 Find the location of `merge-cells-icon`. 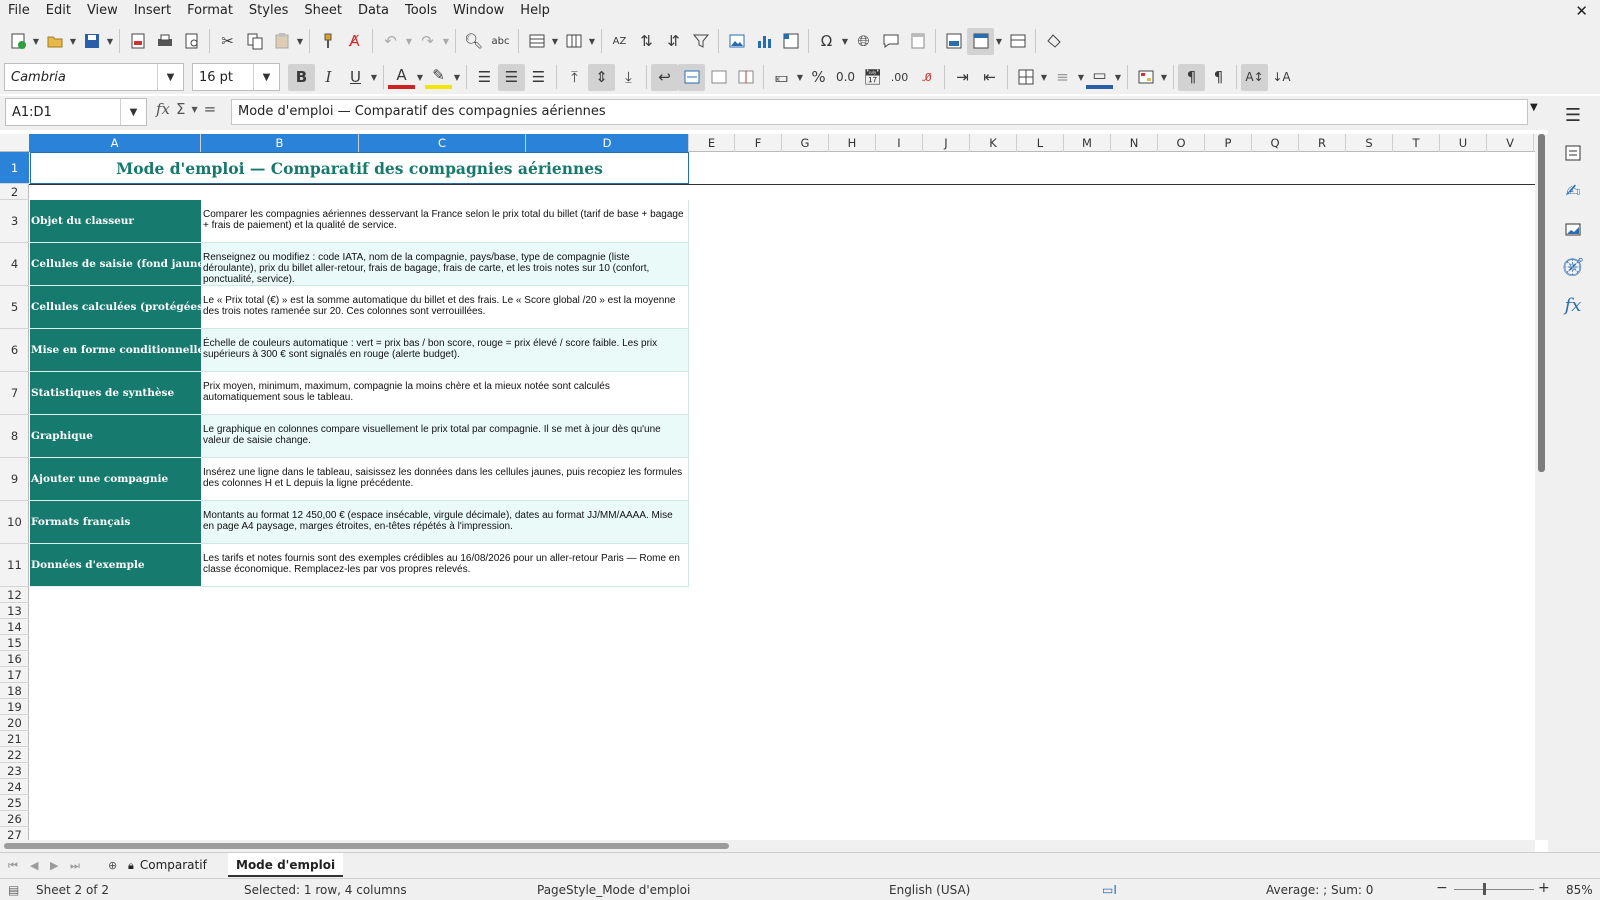

merge-cells-icon is located at coordinates (718, 77).